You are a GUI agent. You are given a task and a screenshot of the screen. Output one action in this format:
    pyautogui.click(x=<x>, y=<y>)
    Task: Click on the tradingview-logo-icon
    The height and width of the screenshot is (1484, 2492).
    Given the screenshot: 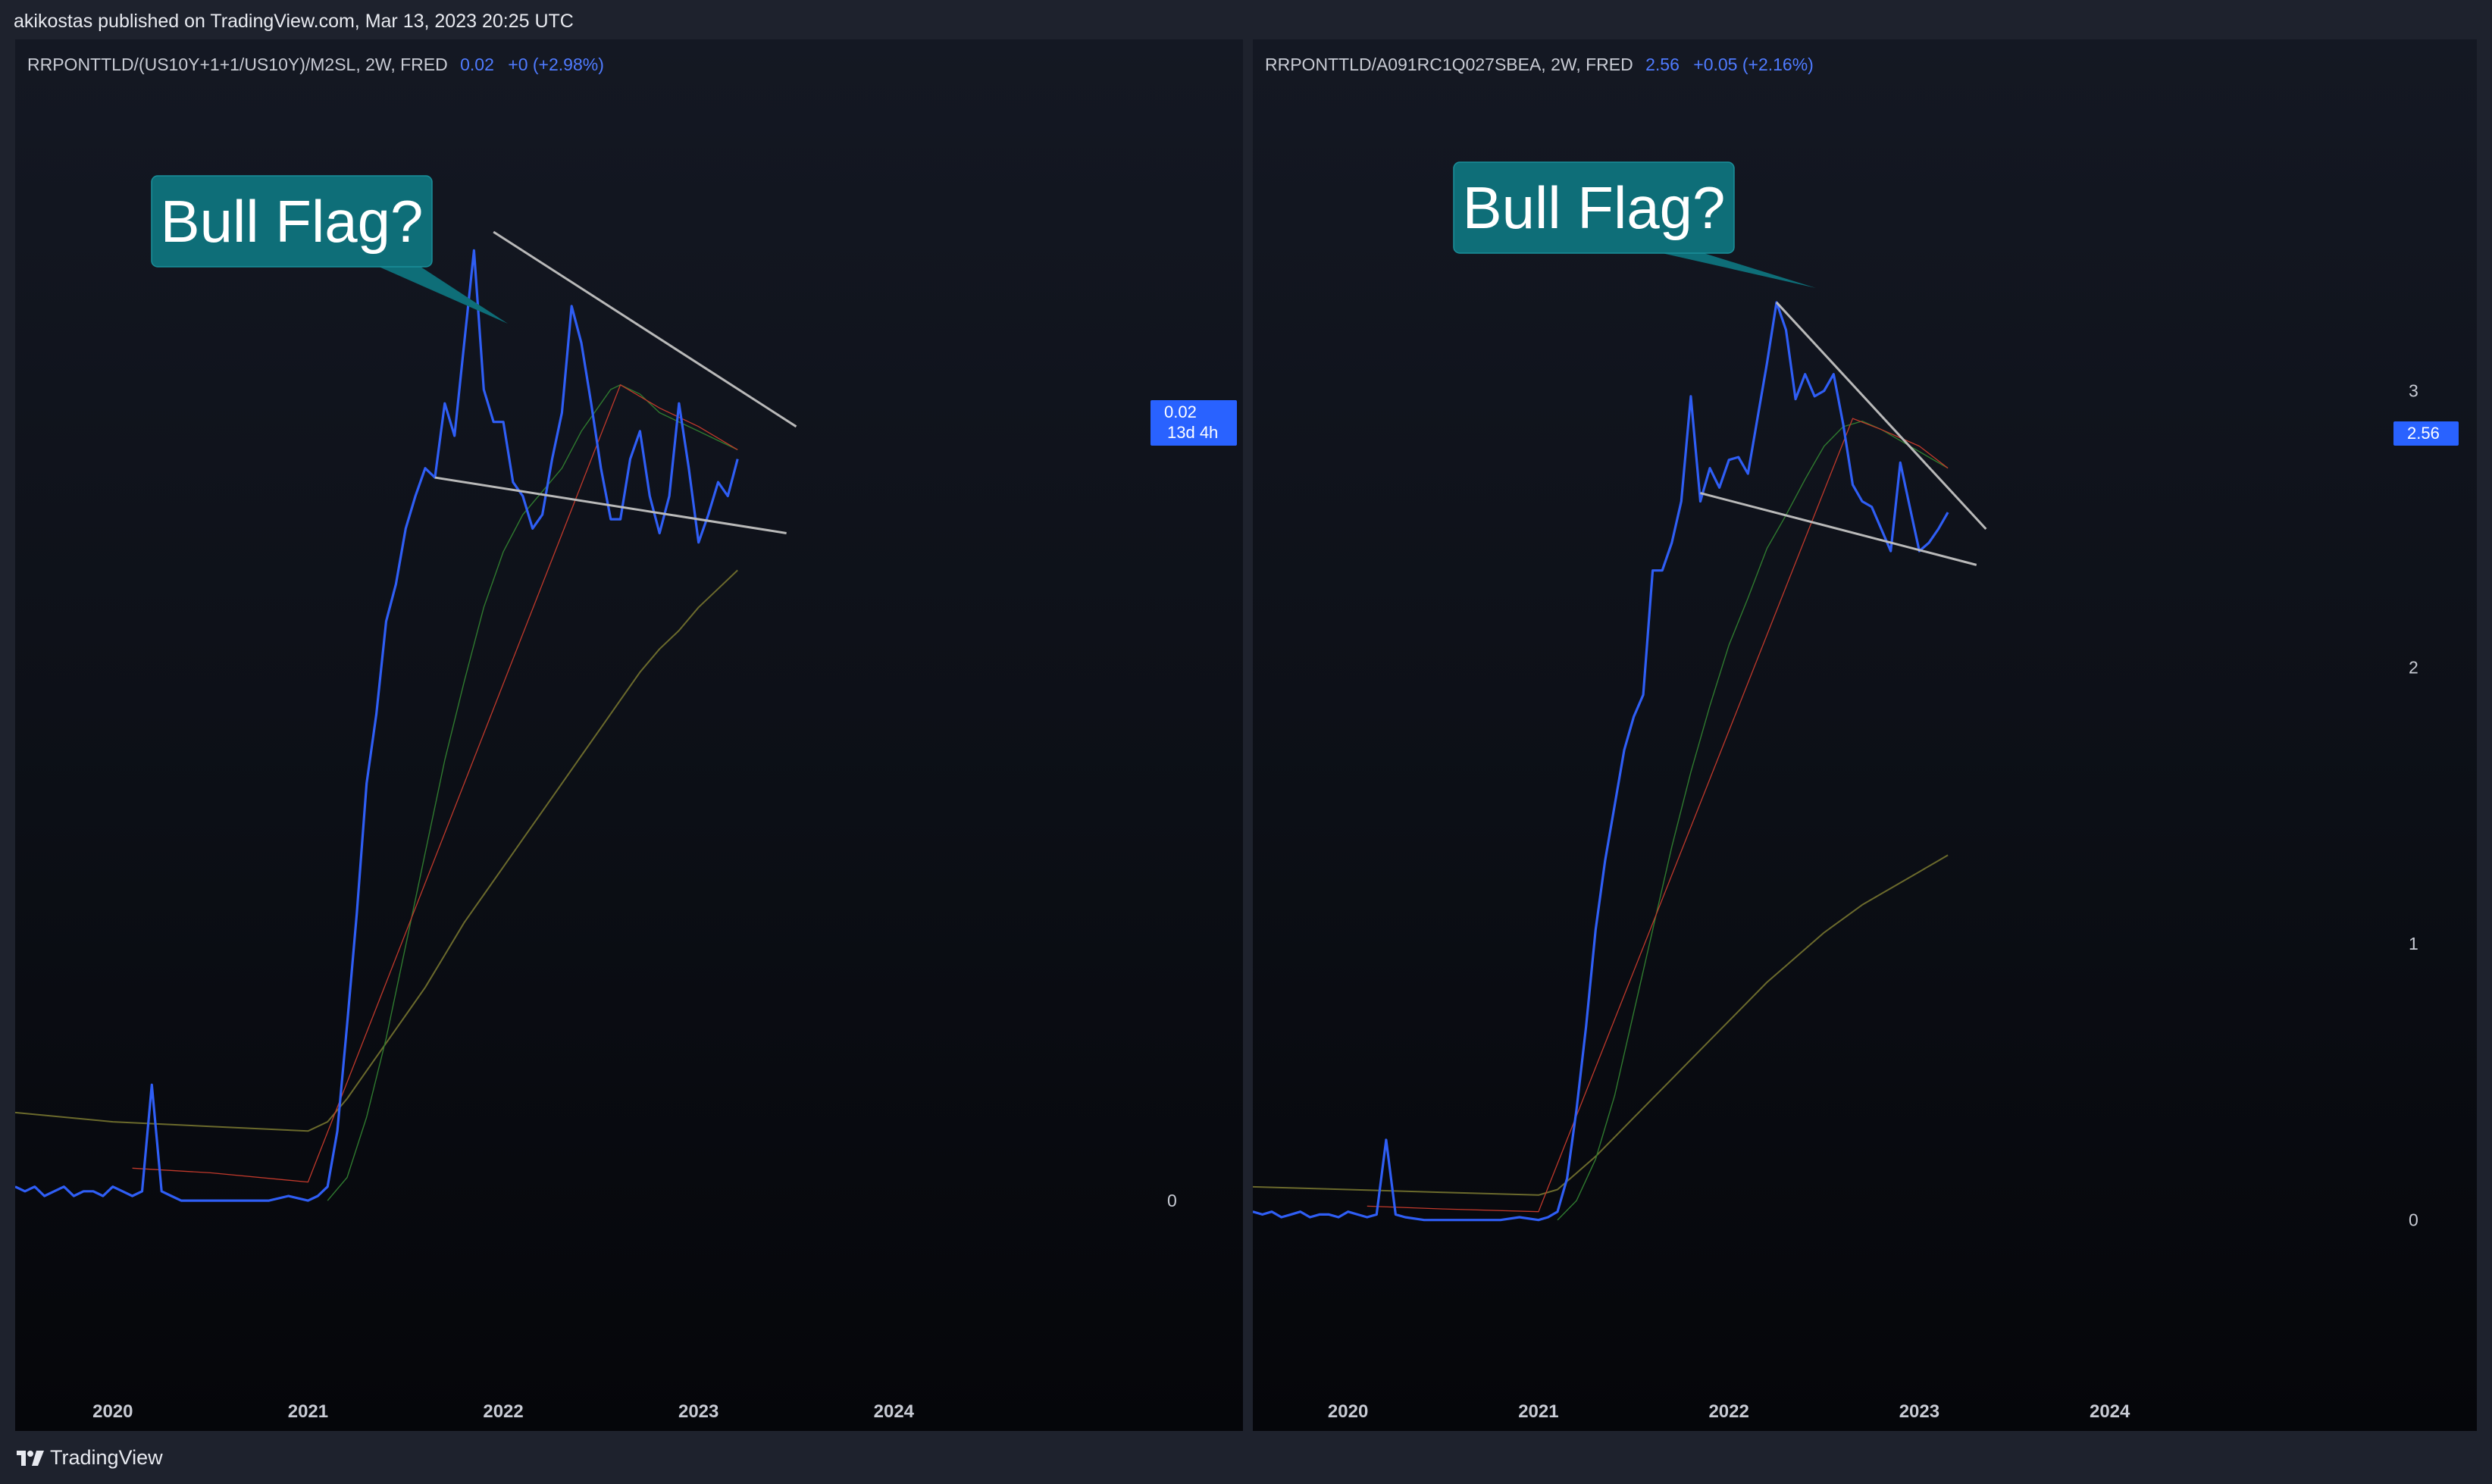 What is the action you would take?
    pyautogui.click(x=30, y=1458)
    